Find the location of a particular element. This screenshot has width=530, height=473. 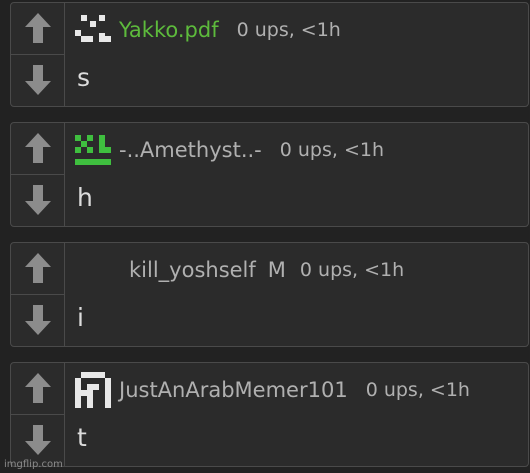

username-link: Yakko.pdf is located at coordinates (169, 30).